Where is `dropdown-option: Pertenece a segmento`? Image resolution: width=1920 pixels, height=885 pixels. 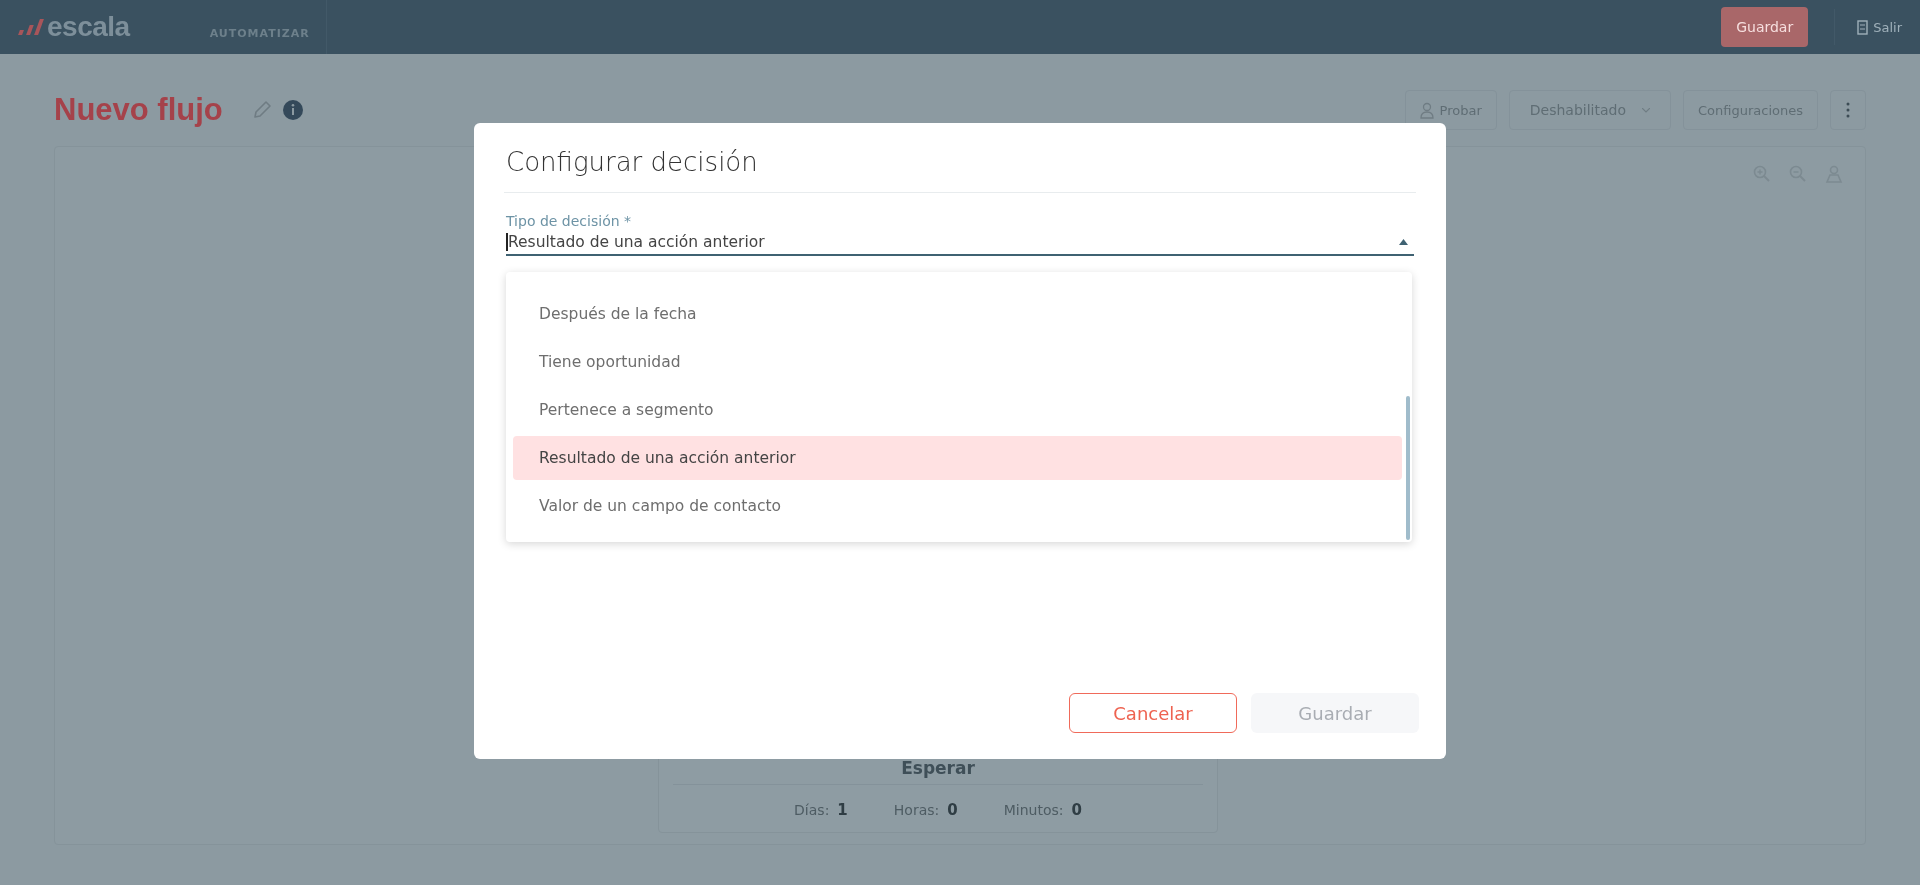
dropdown-option: Pertenece a segmento is located at coordinates (957, 410).